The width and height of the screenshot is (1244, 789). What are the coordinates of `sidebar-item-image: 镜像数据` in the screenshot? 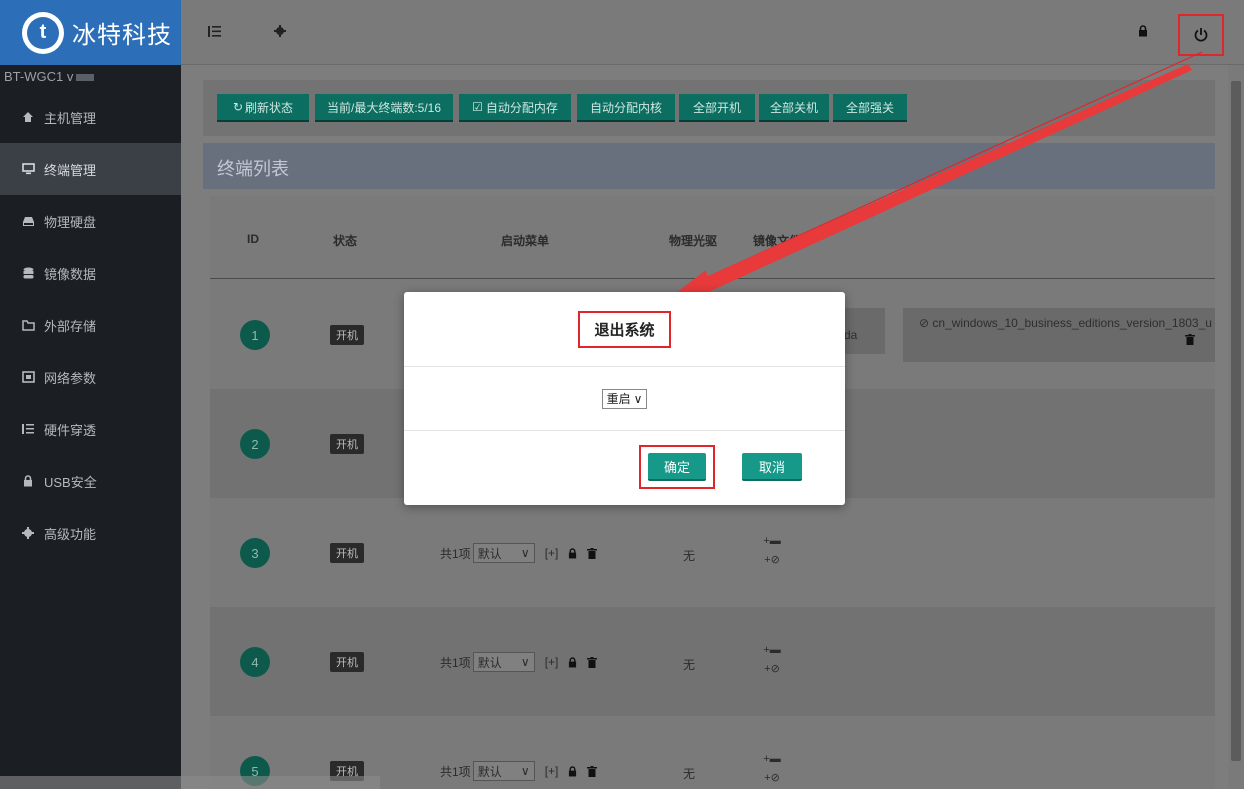 It's located at (90, 273).